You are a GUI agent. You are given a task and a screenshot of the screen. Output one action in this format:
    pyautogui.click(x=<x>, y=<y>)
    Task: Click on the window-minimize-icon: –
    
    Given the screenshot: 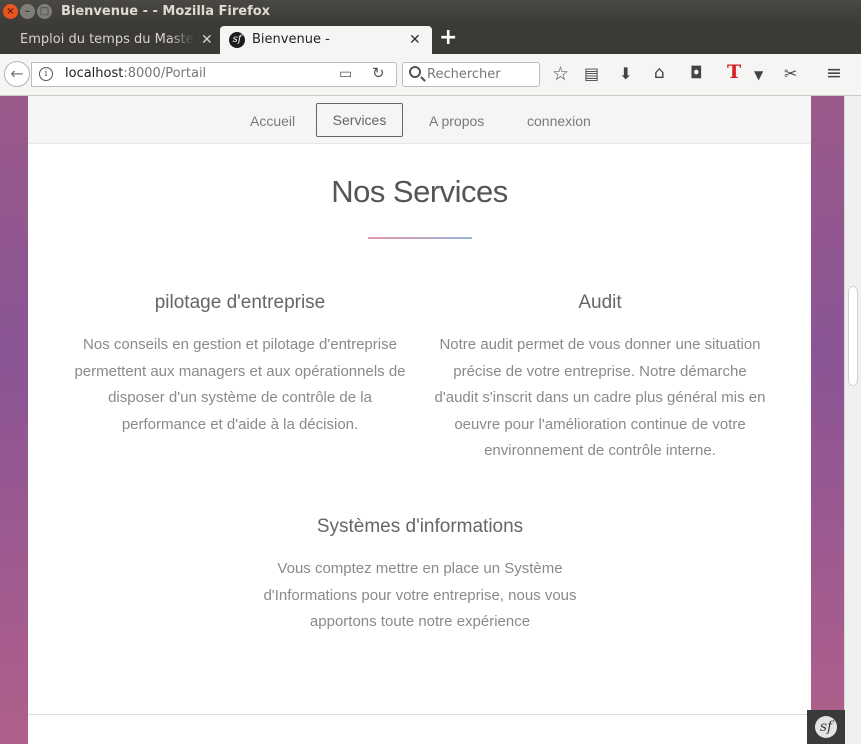 What is the action you would take?
    pyautogui.click(x=27, y=11)
    